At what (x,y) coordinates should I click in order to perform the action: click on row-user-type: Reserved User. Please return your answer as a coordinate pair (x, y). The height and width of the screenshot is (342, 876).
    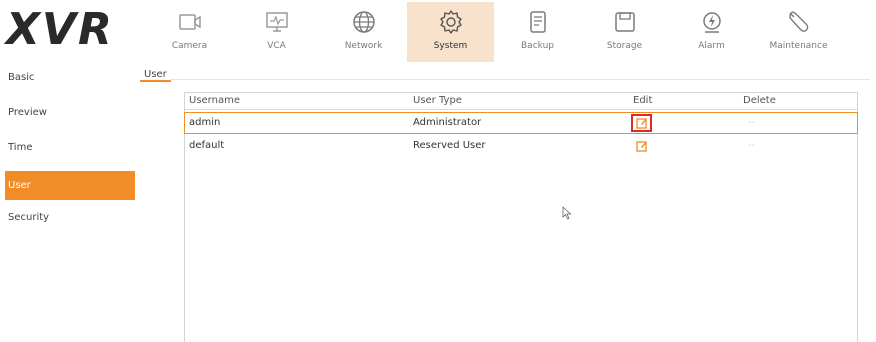
    Looking at the image, I should click on (449, 145).